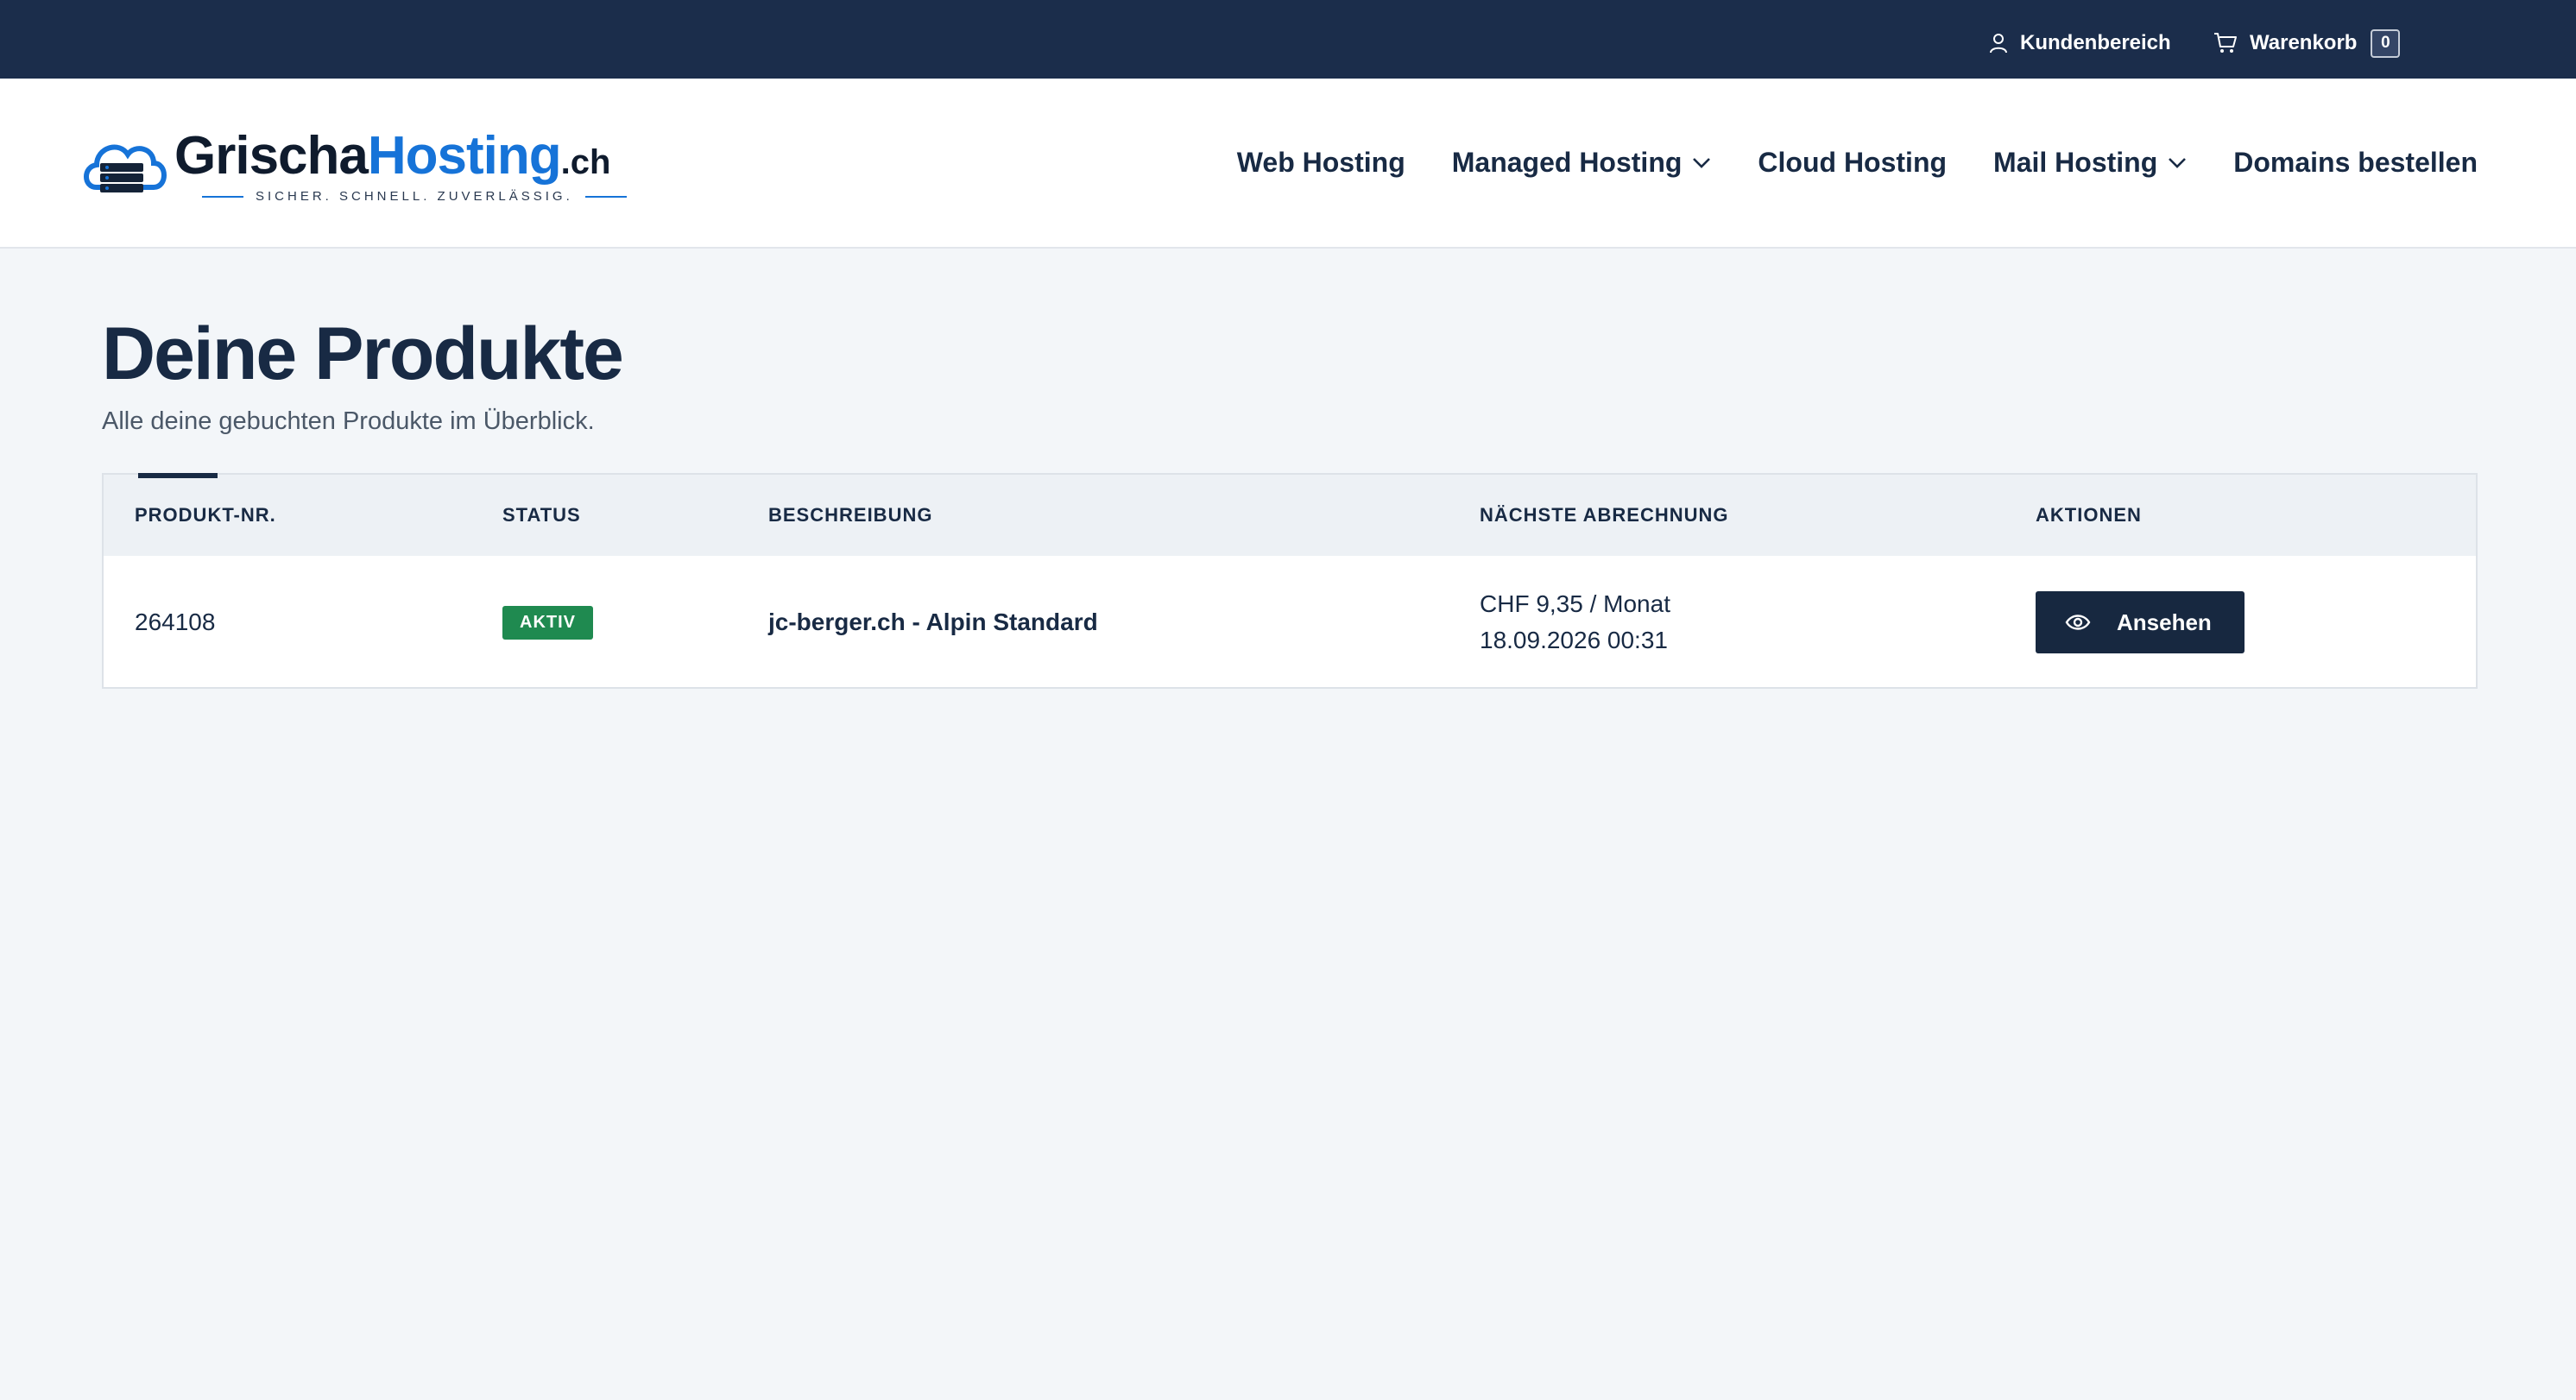  What do you see at coordinates (2095, 42) in the screenshot?
I see `customer-area-label: Kundenbereich` at bounding box center [2095, 42].